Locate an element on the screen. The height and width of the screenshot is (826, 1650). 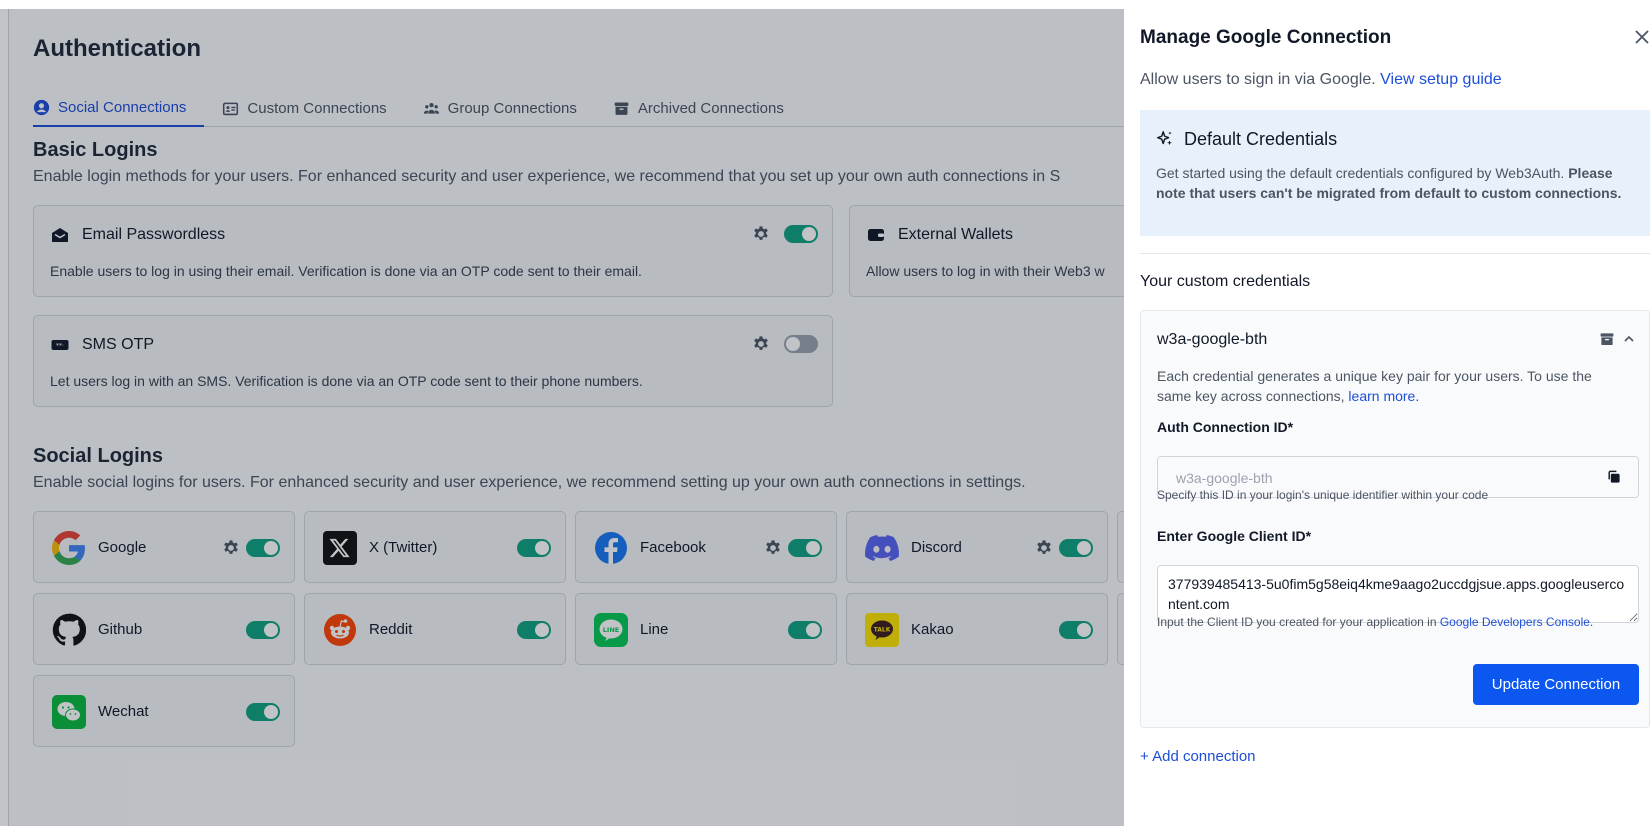
archive-icon is located at coordinates (1607, 339).